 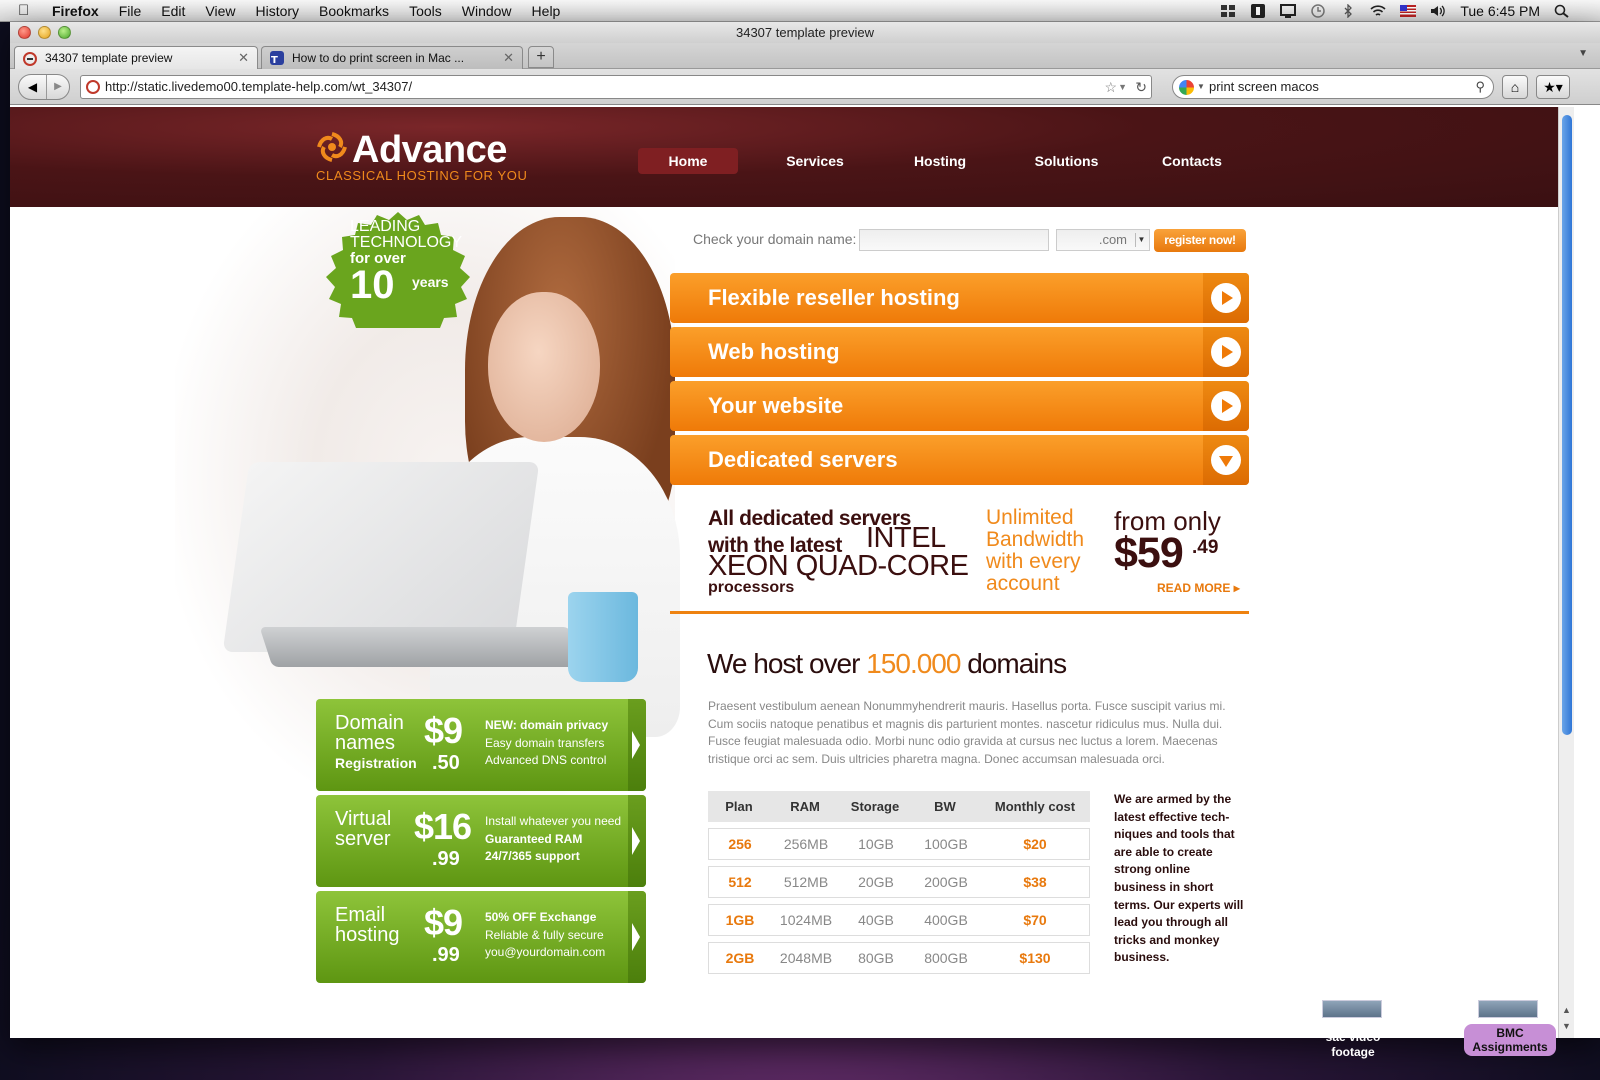 What do you see at coordinates (367, 925) in the screenshot?
I see `promo-name: Email hosting` at bounding box center [367, 925].